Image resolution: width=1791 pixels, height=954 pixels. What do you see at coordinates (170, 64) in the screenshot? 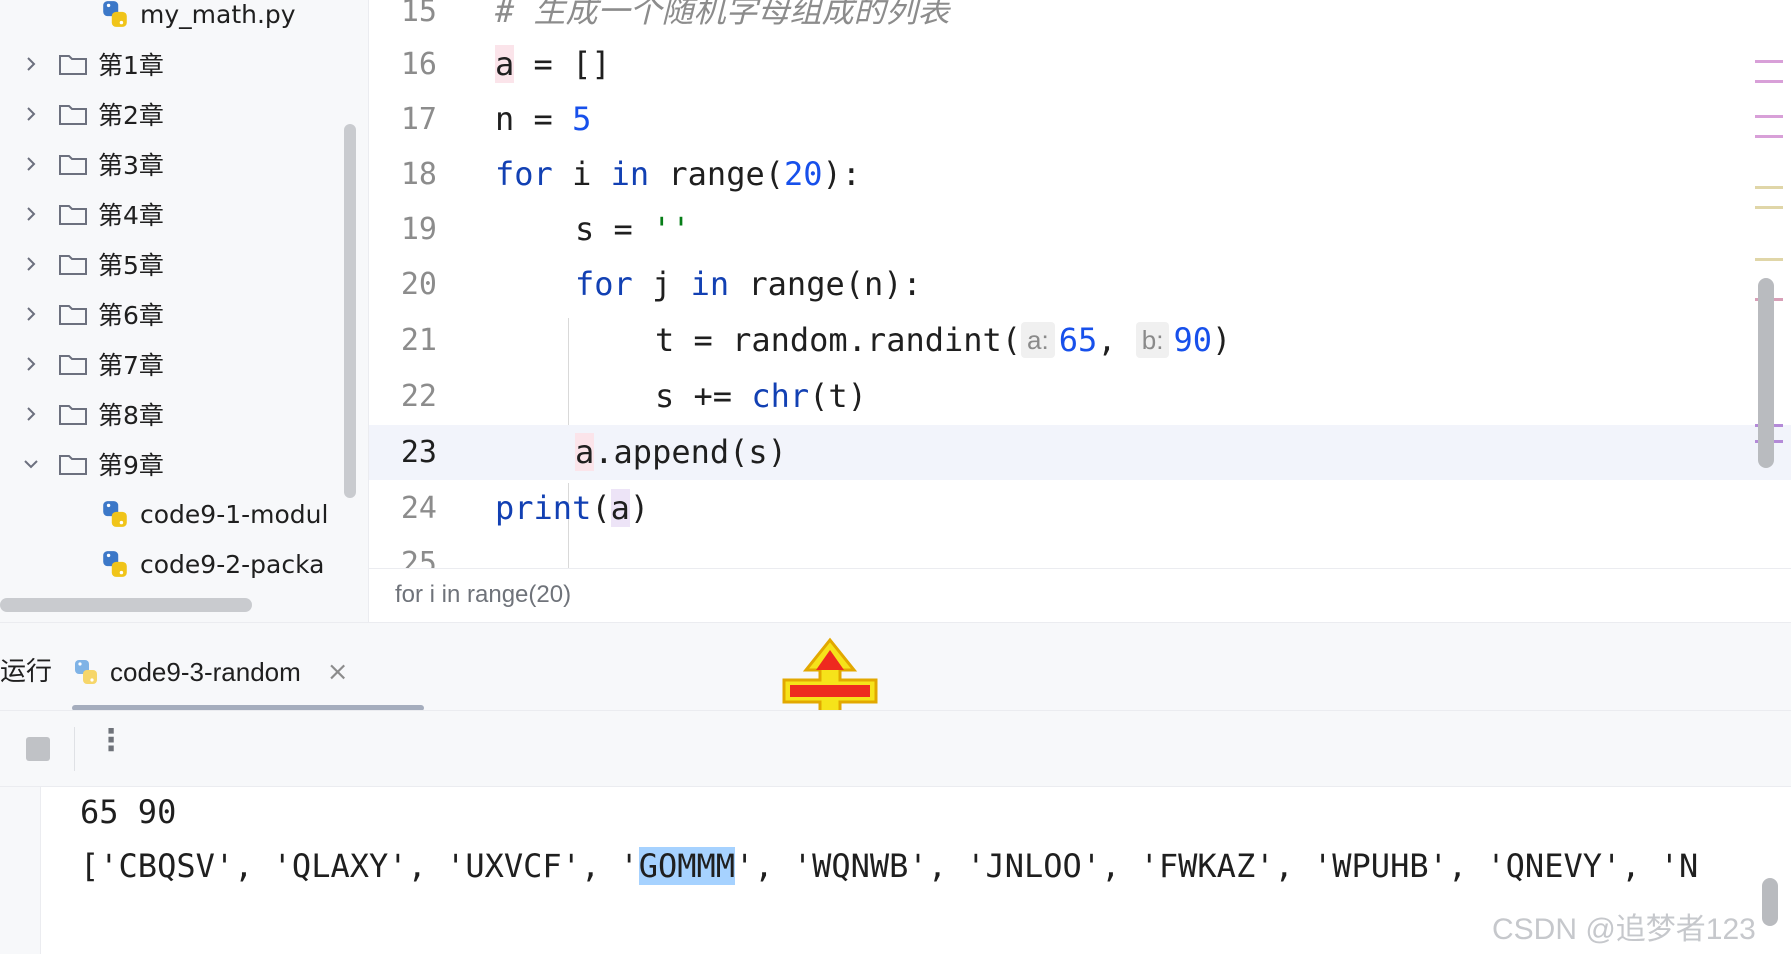
I see `tree-folder: 第1章` at bounding box center [170, 64].